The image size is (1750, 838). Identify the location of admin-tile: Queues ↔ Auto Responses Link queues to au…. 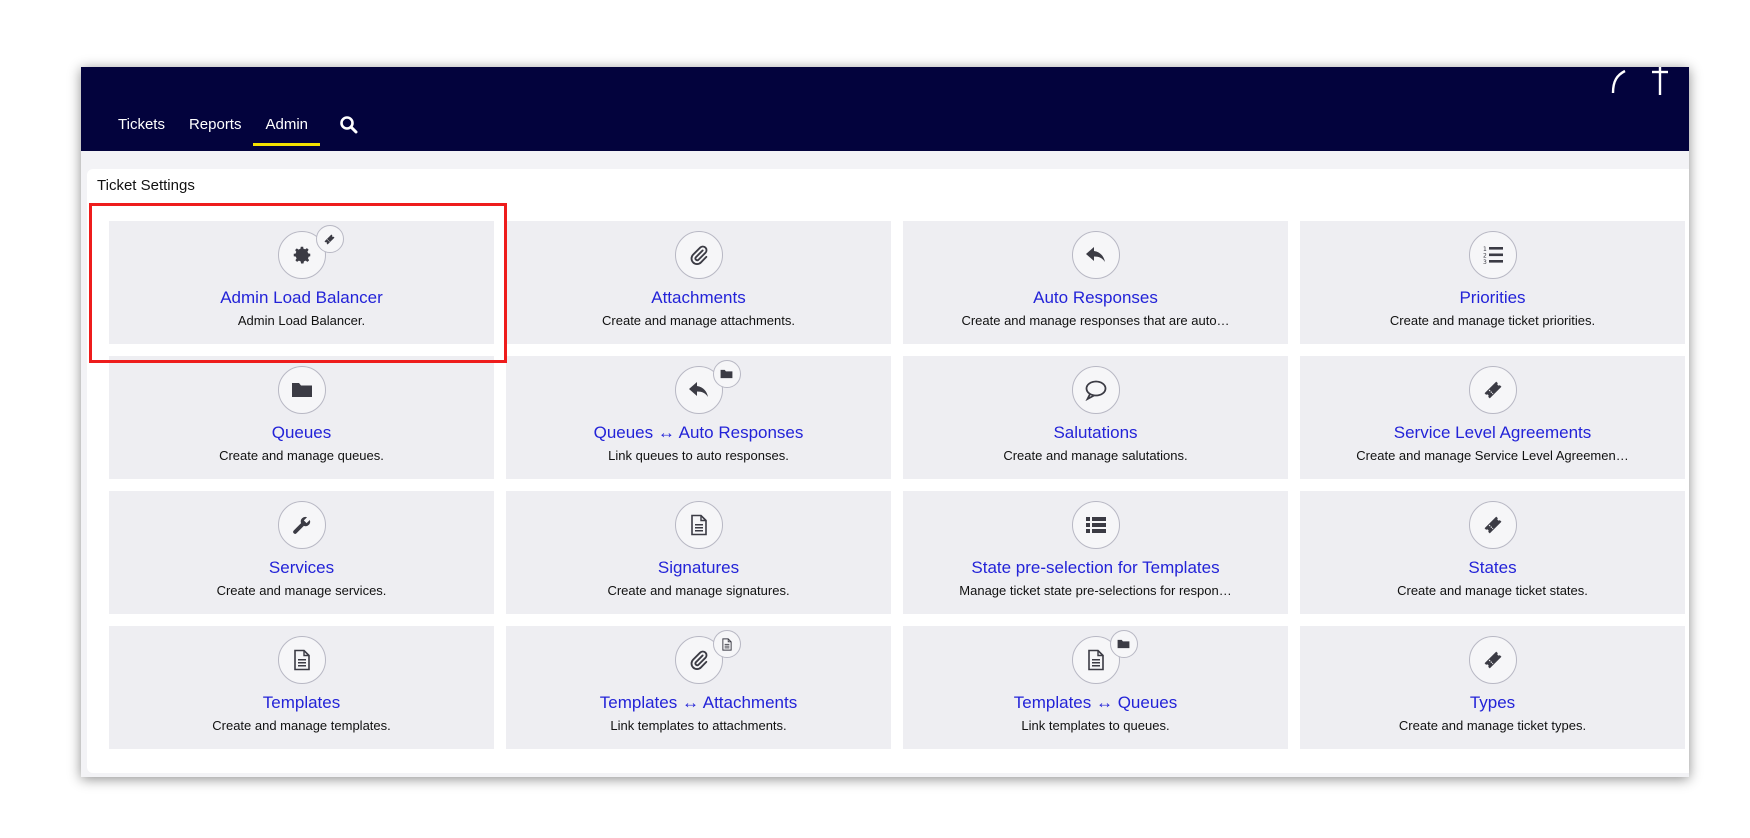
(698, 417).